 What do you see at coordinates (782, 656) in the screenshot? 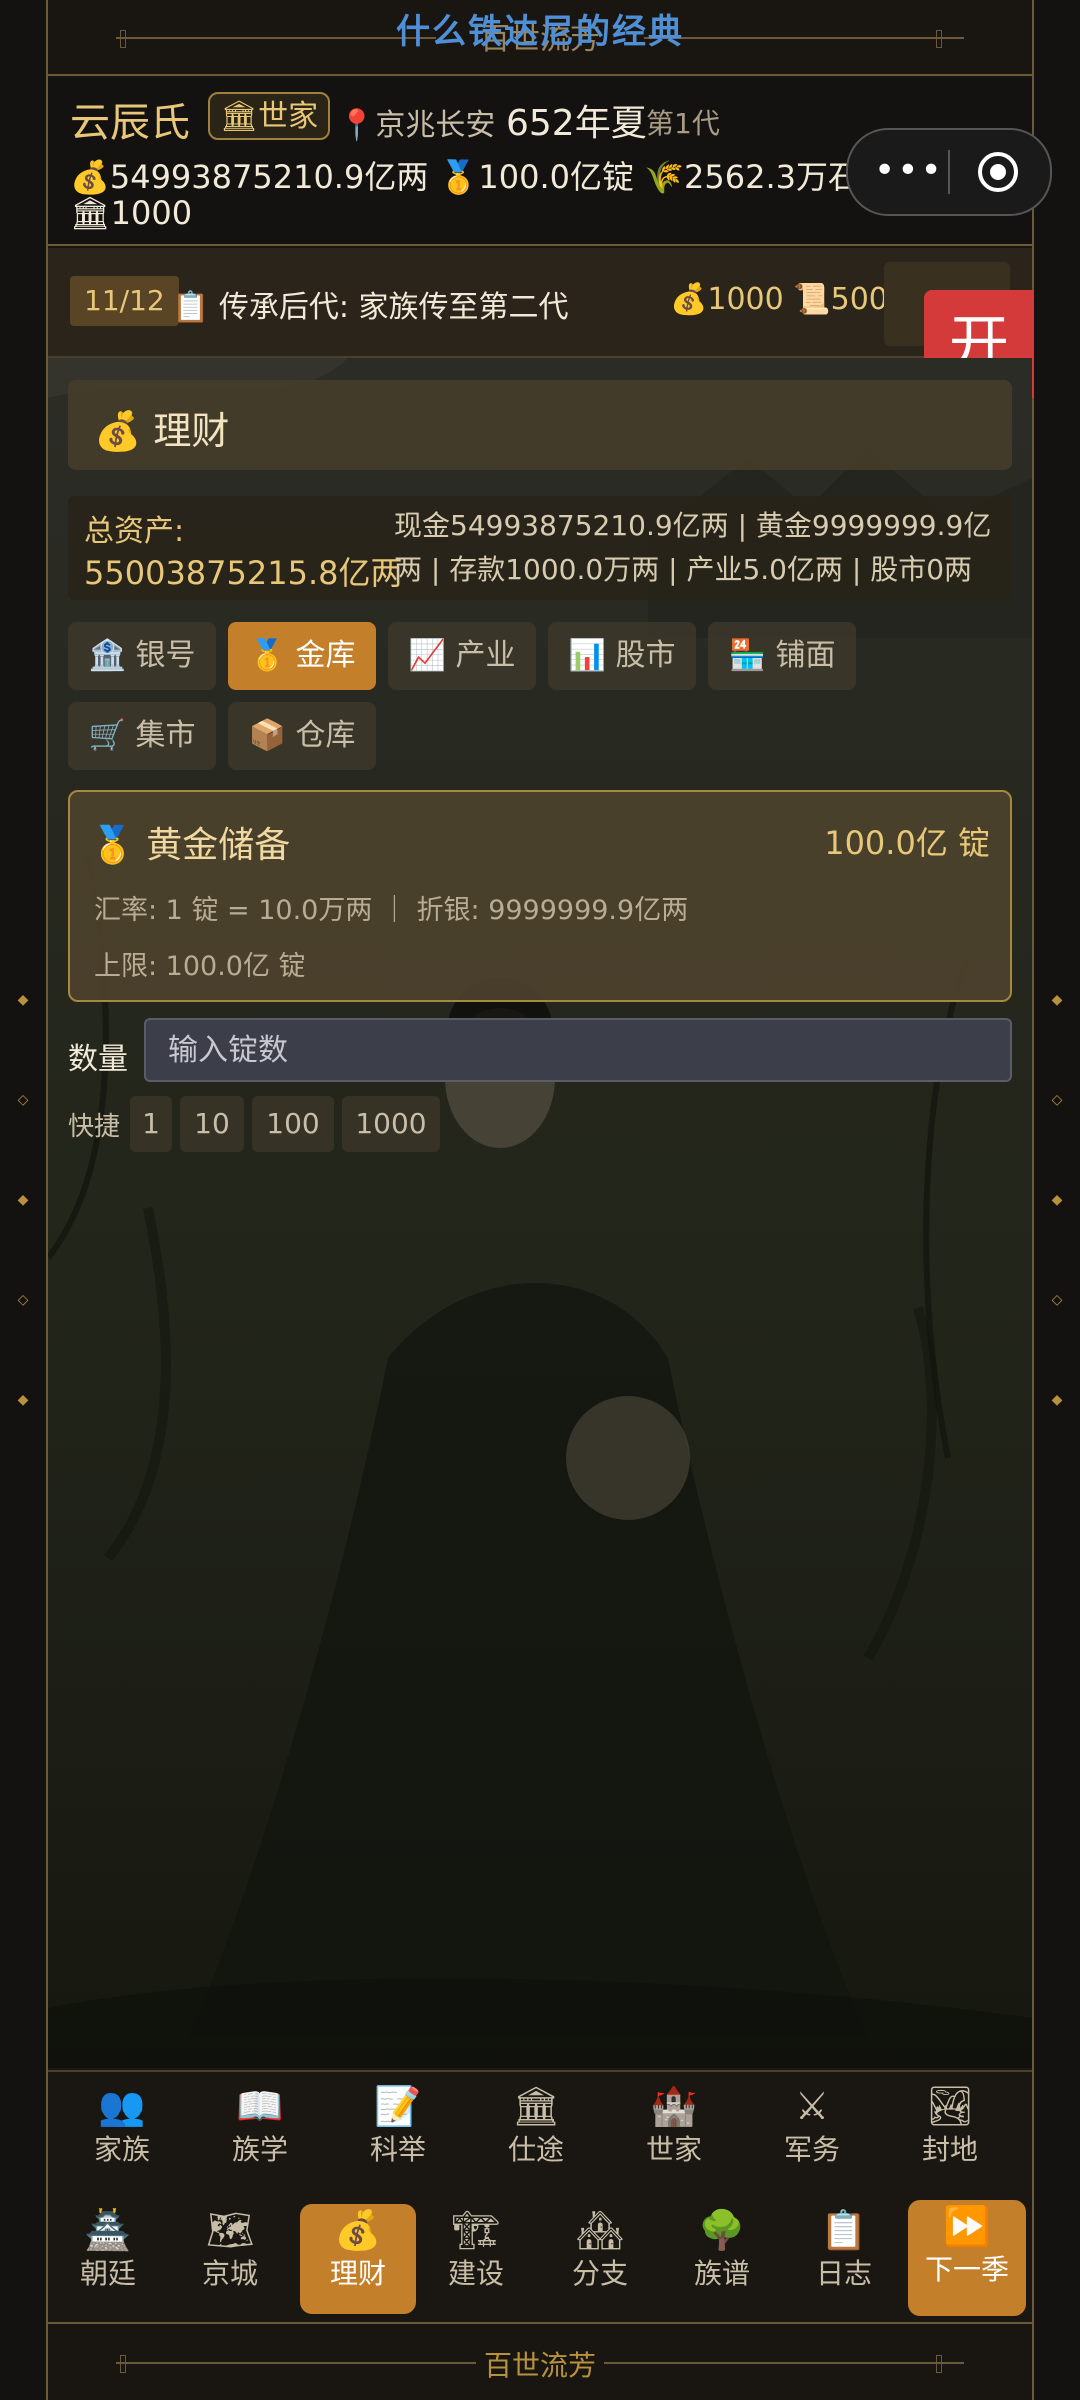
I see `tab-shop: 🏪 铺面` at bounding box center [782, 656].